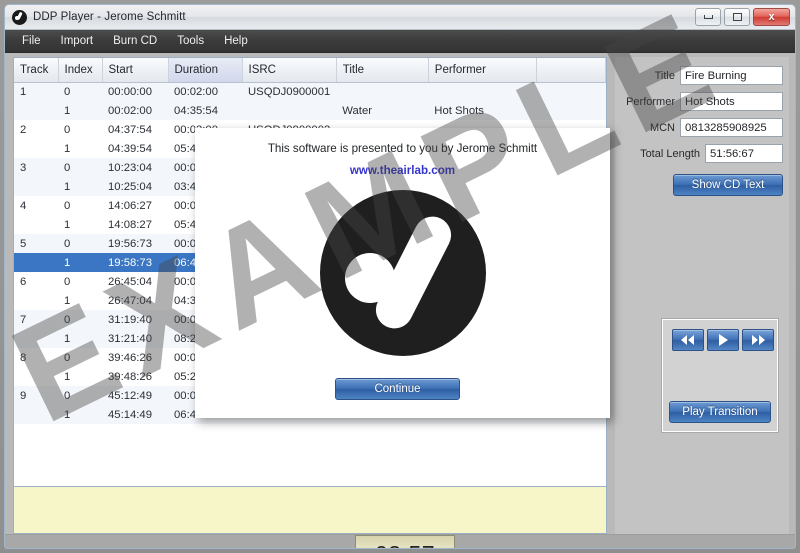 This screenshot has width=800, height=553. Describe the element at coordinates (720, 412) in the screenshot. I see `play-transition-button: Play Transition` at that location.